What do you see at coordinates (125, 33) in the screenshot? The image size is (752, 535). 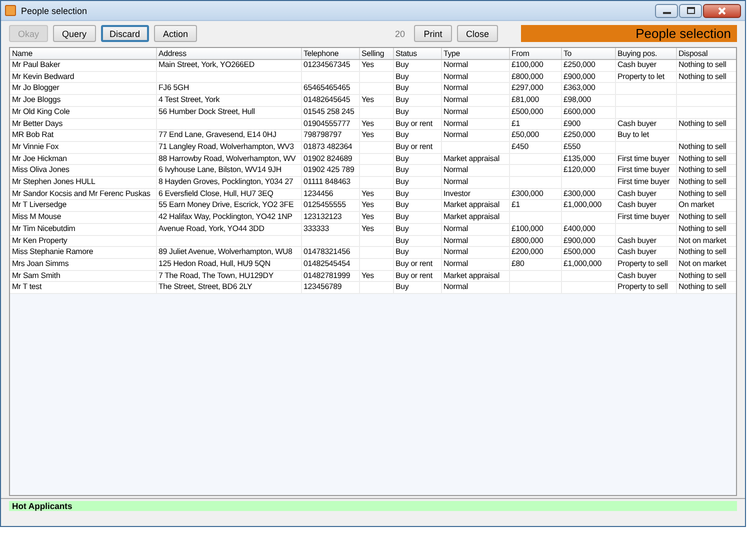 I see `toolbar-button: Discard` at bounding box center [125, 33].